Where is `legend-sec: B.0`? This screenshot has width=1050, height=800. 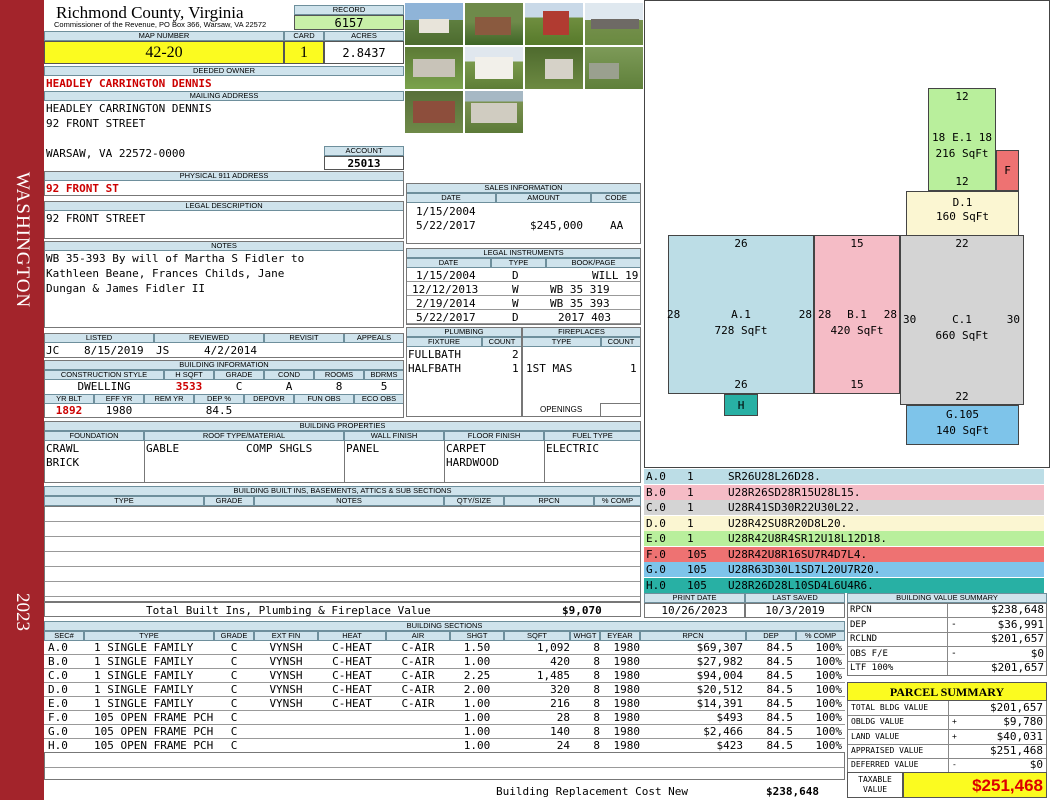
legend-sec: B.0 is located at coordinates (656, 492).